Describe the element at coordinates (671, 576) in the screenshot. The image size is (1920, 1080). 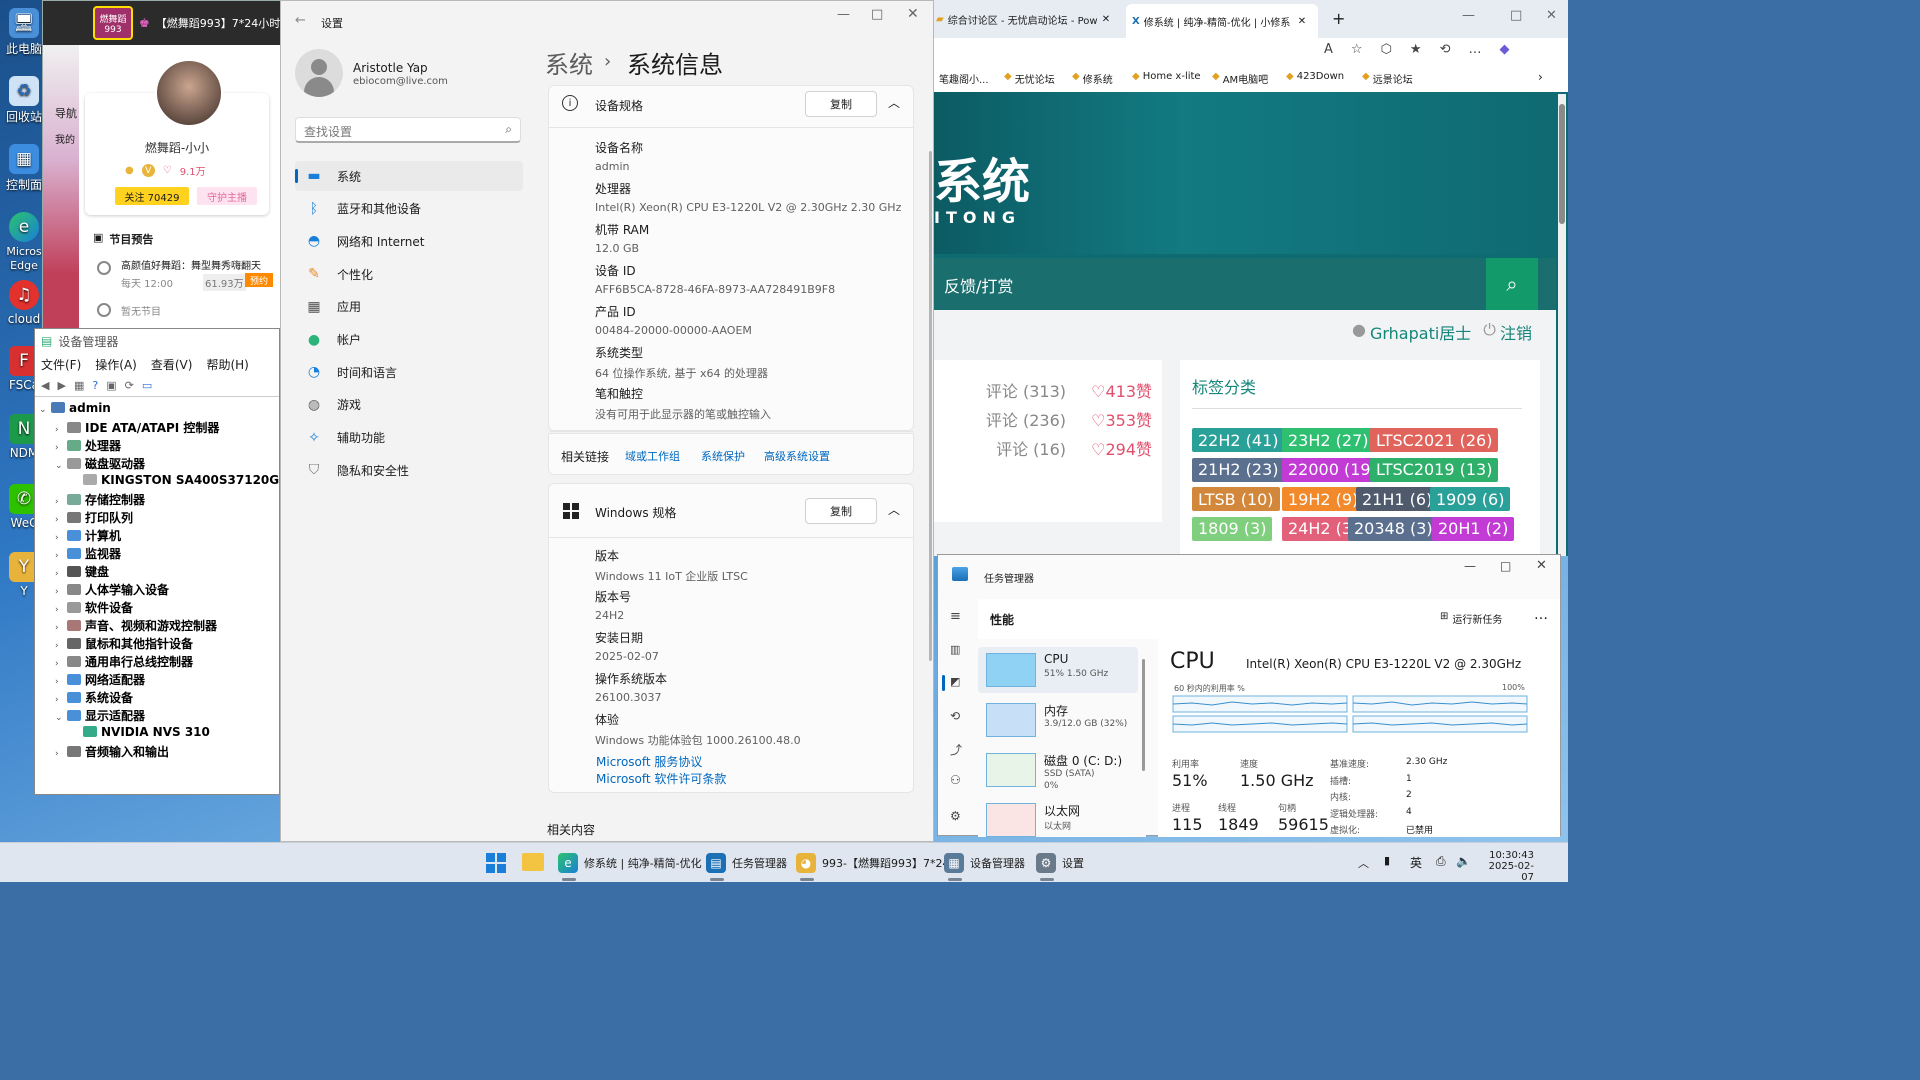
I see `spec-value: Windows 11 IoT 企业版 LTSC` at that location.